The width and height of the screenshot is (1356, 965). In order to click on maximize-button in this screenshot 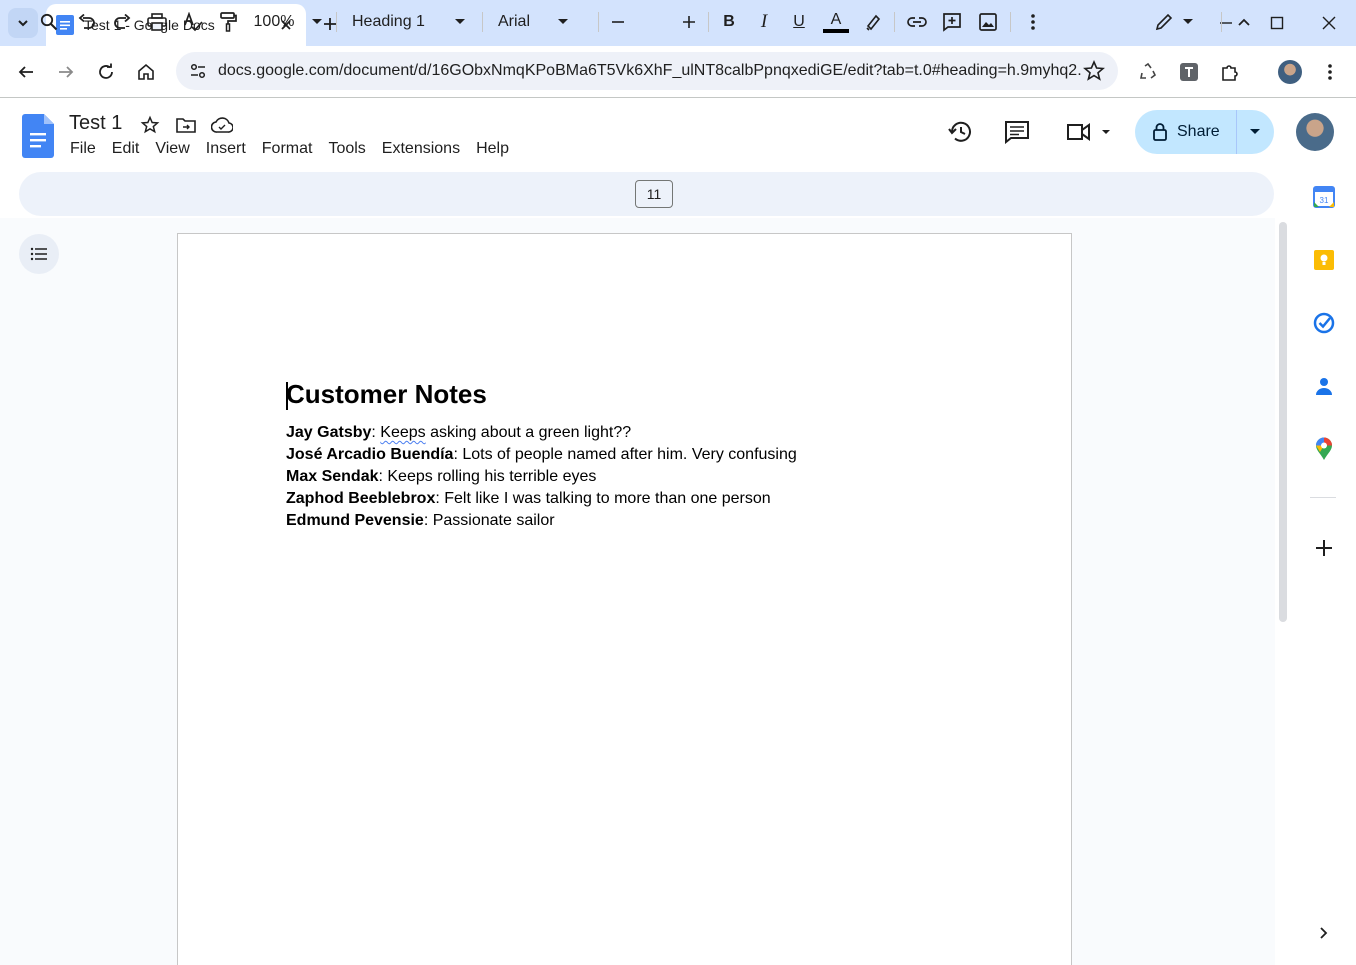, I will do `click(1277, 23)`.